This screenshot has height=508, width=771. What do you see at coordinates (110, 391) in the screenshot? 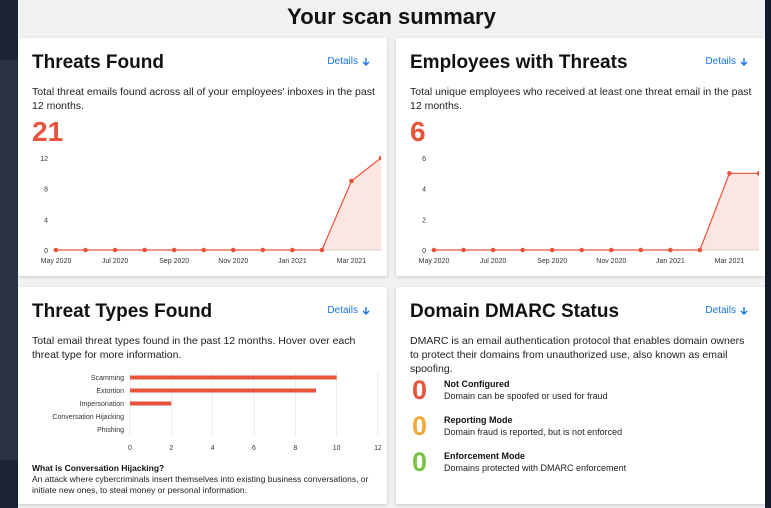
I see `category-label: Extortion` at bounding box center [110, 391].